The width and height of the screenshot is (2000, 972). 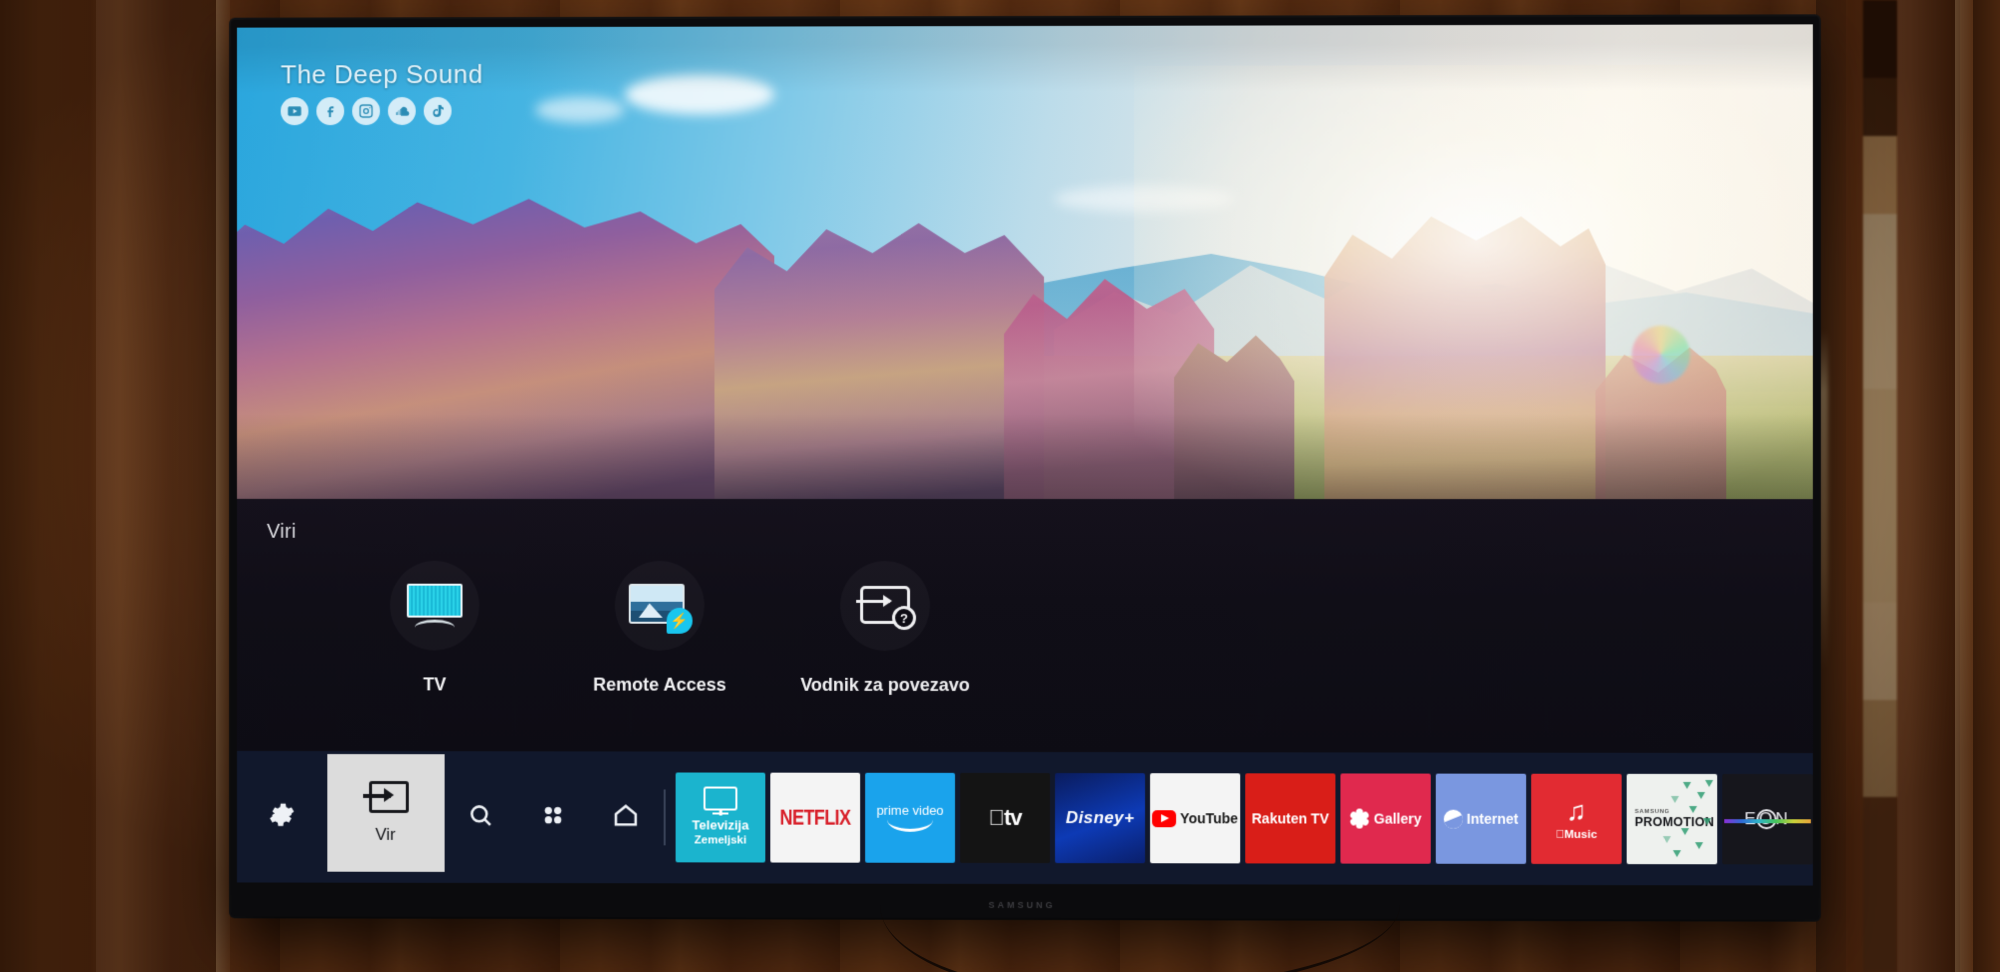 I want to click on app-tile-youtube: YouTube, so click(x=1195, y=818).